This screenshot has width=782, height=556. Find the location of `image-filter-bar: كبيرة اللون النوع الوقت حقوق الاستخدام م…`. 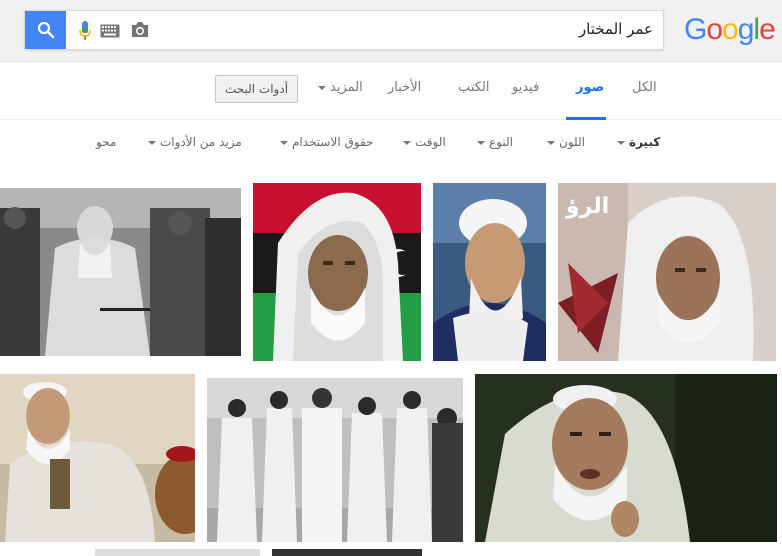

image-filter-bar: كبيرة اللون النوع الوقت حقوق الاستخدام م… is located at coordinates (391, 143).